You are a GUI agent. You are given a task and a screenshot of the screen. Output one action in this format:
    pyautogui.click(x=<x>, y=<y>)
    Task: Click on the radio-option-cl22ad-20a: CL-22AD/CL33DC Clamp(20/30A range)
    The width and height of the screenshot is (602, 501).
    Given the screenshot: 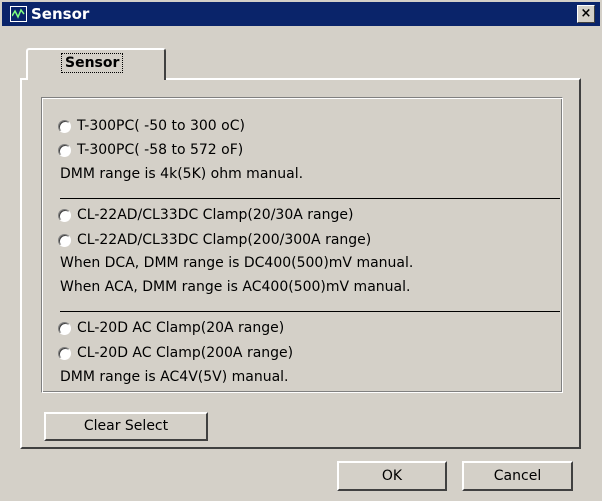 What is the action you would take?
    pyautogui.click(x=205, y=215)
    